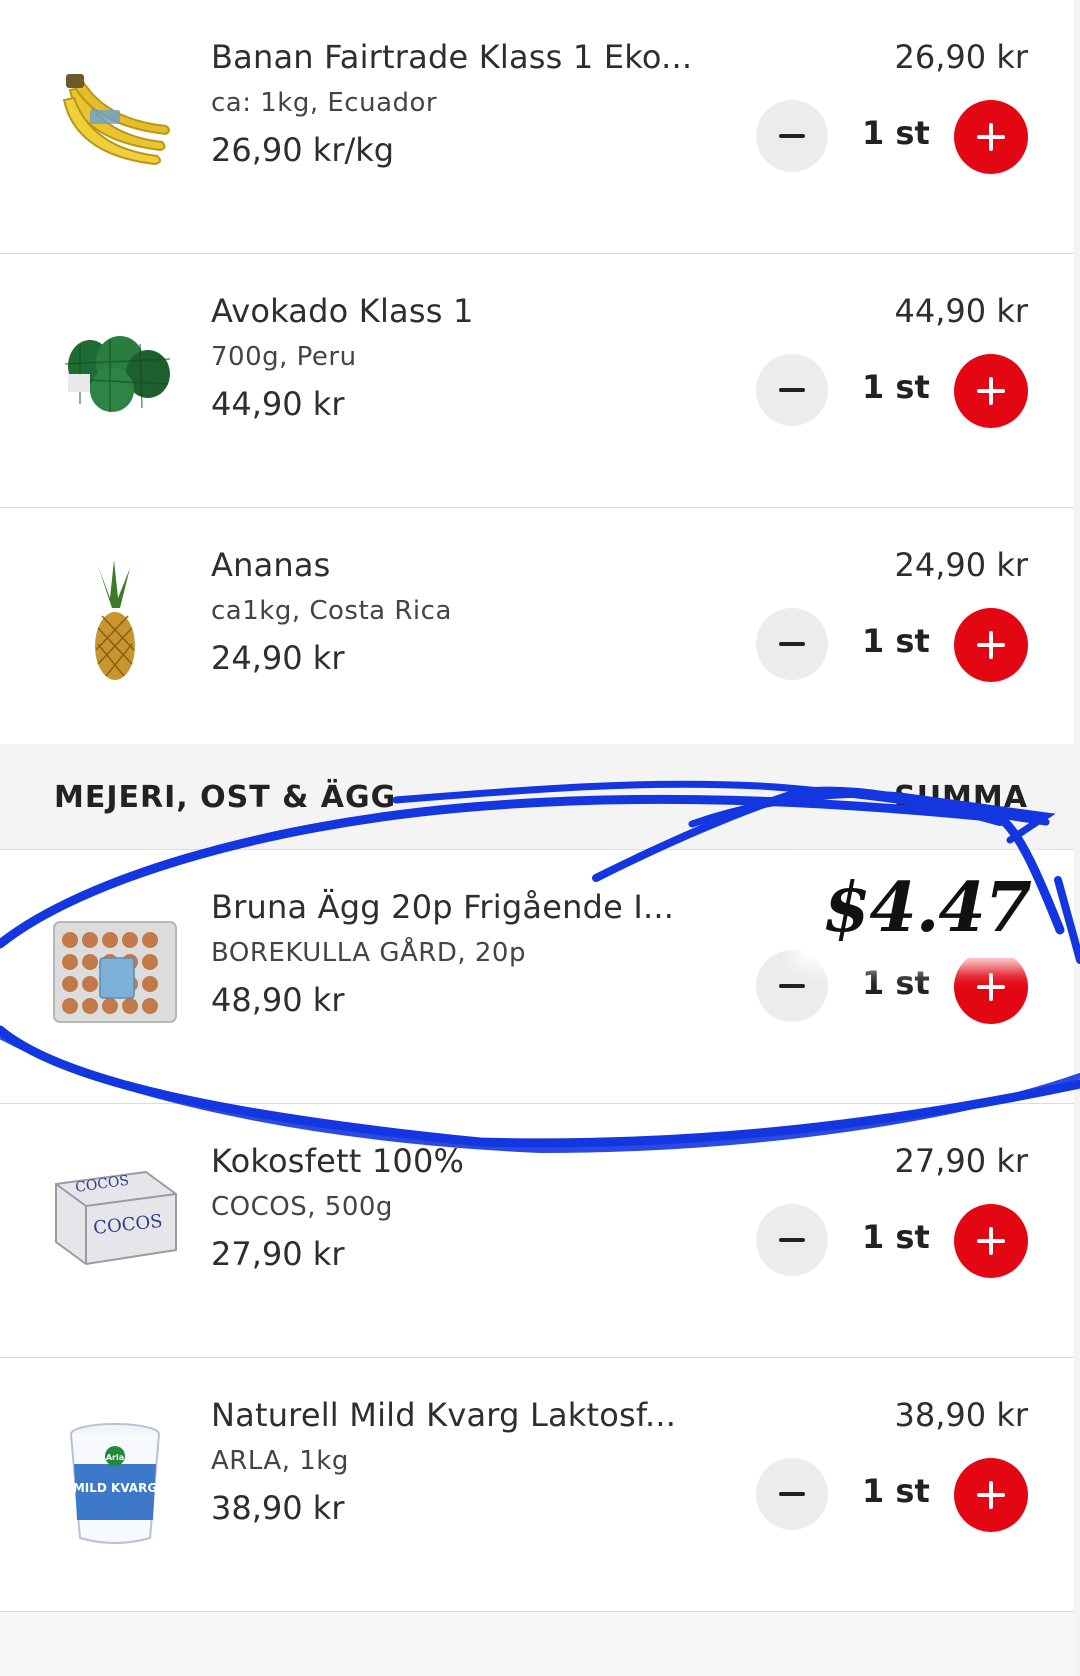 The width and height of the screenshot is (1080, 1676). What do you see at coordinates (961, 57) in the screenshot?
I see `item-total-price: 26,90 kr` at bounding box center [961, 57].